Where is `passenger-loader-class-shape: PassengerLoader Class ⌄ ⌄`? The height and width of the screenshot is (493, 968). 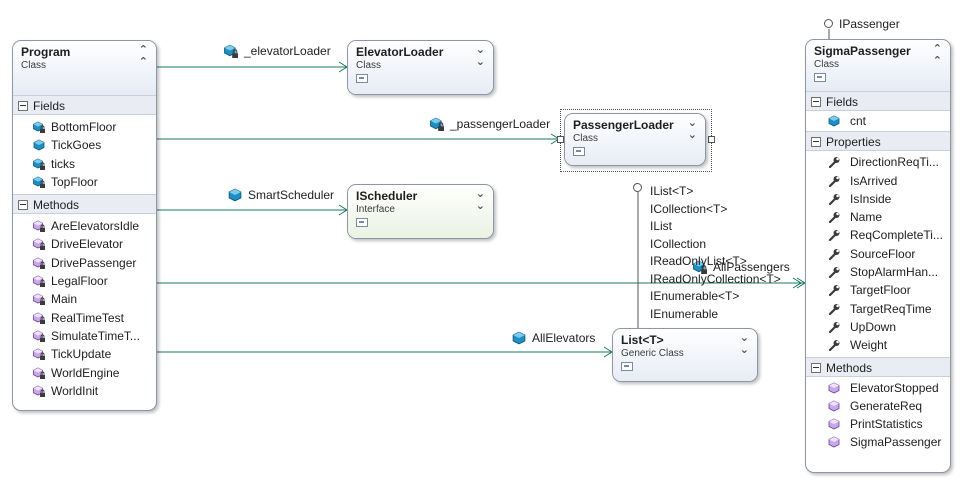 passenger-loader-class-shape: PassengerLoader Class ⌄ ⌄ is located at coordinates (635, 139).